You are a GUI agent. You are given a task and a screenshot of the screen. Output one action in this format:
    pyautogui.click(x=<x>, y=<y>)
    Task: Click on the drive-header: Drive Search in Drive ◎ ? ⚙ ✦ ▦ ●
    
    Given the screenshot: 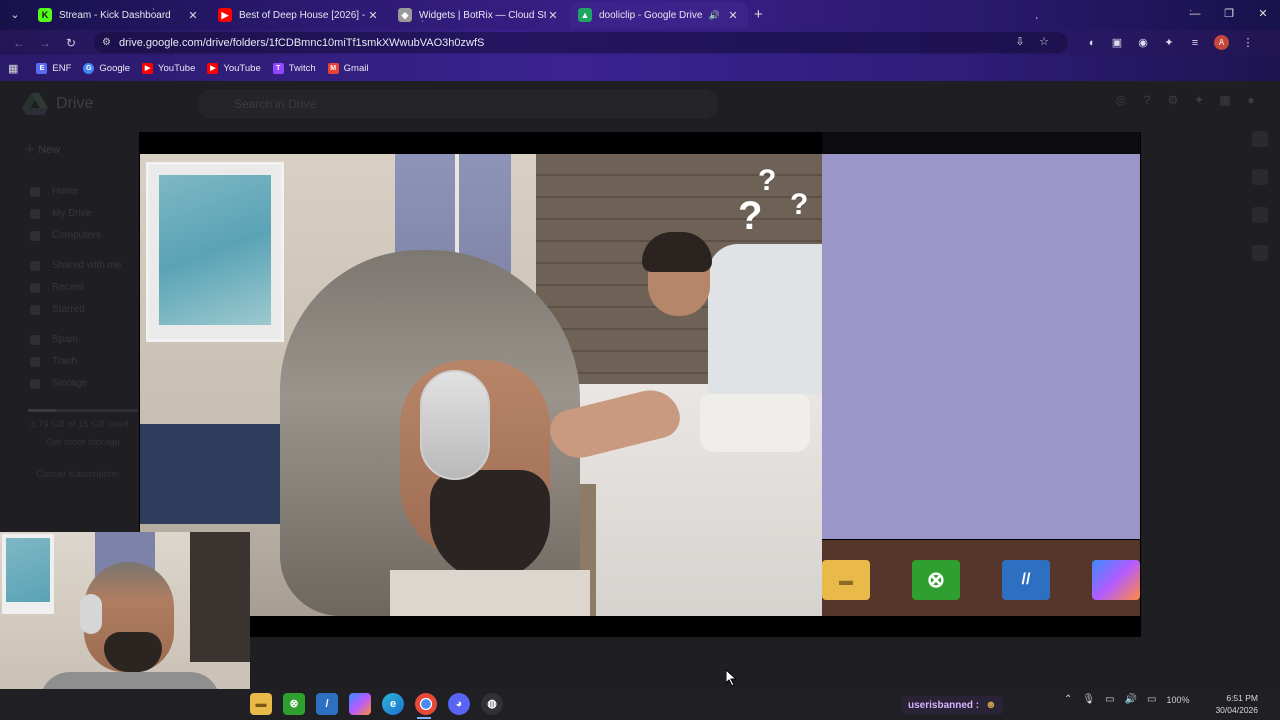 What is the action you would take?
    pyautogui.click(x=640, y=104)
    